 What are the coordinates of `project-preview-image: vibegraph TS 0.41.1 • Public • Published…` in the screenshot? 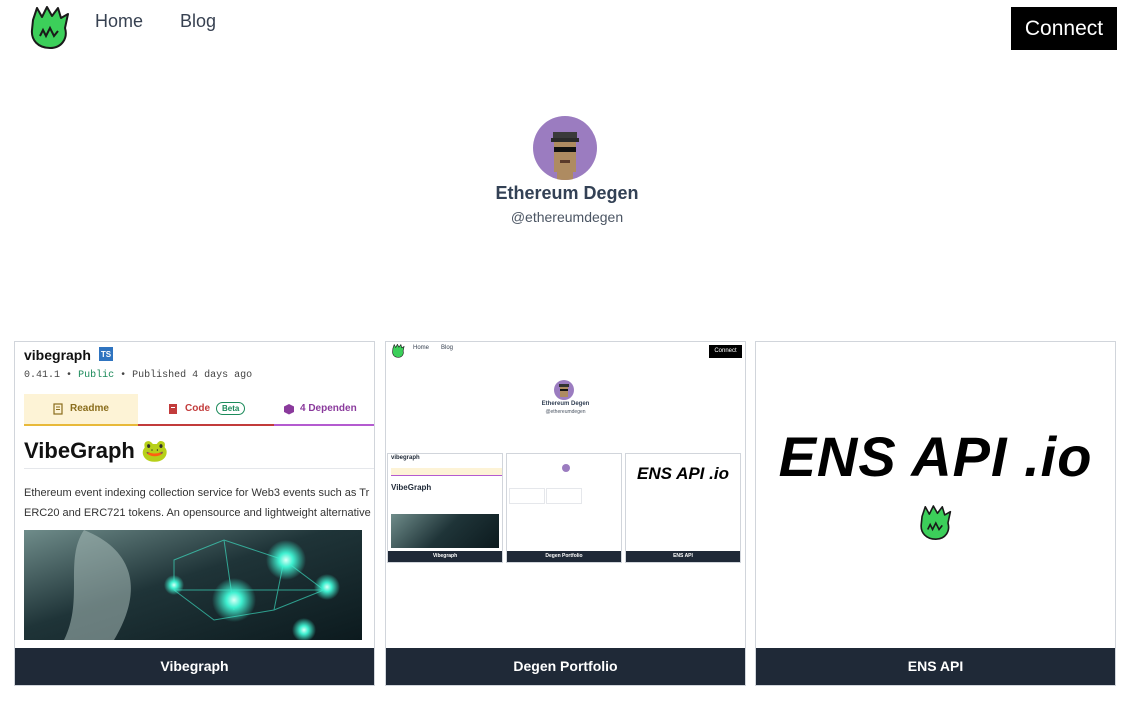 It's located at (194, 495).